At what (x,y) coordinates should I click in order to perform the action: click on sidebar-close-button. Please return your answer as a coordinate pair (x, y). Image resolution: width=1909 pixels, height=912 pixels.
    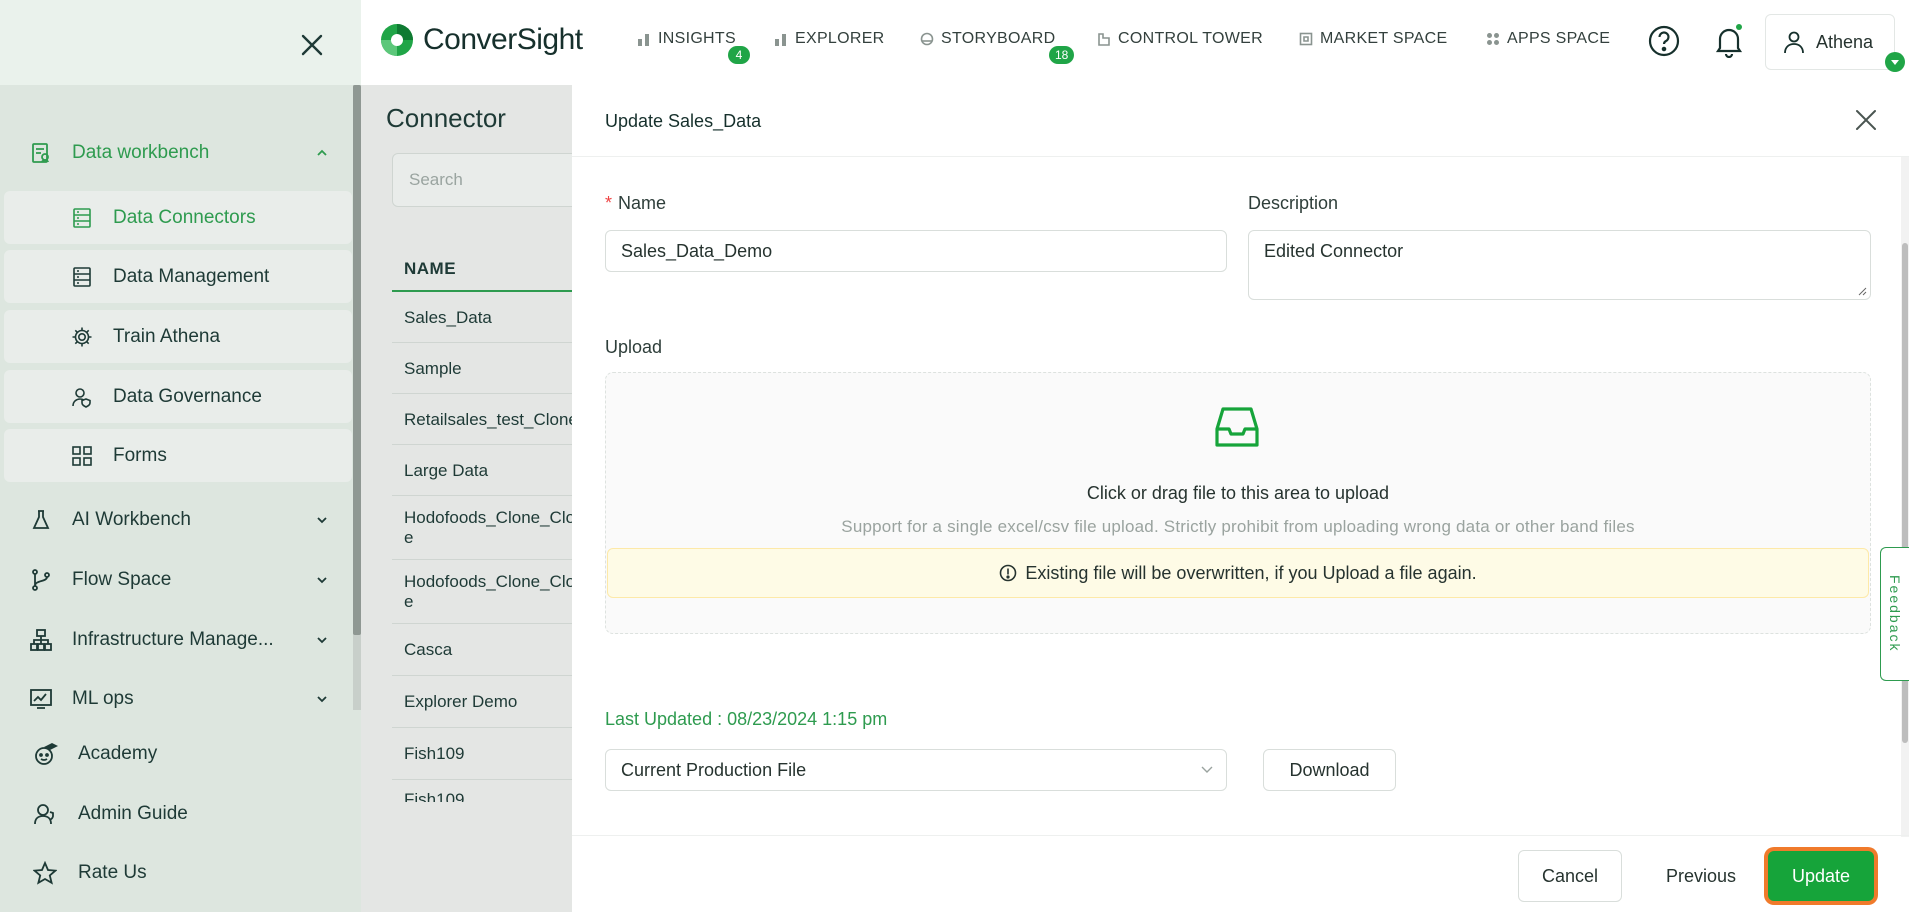
    Looking at the image, I should click on (312, 45).